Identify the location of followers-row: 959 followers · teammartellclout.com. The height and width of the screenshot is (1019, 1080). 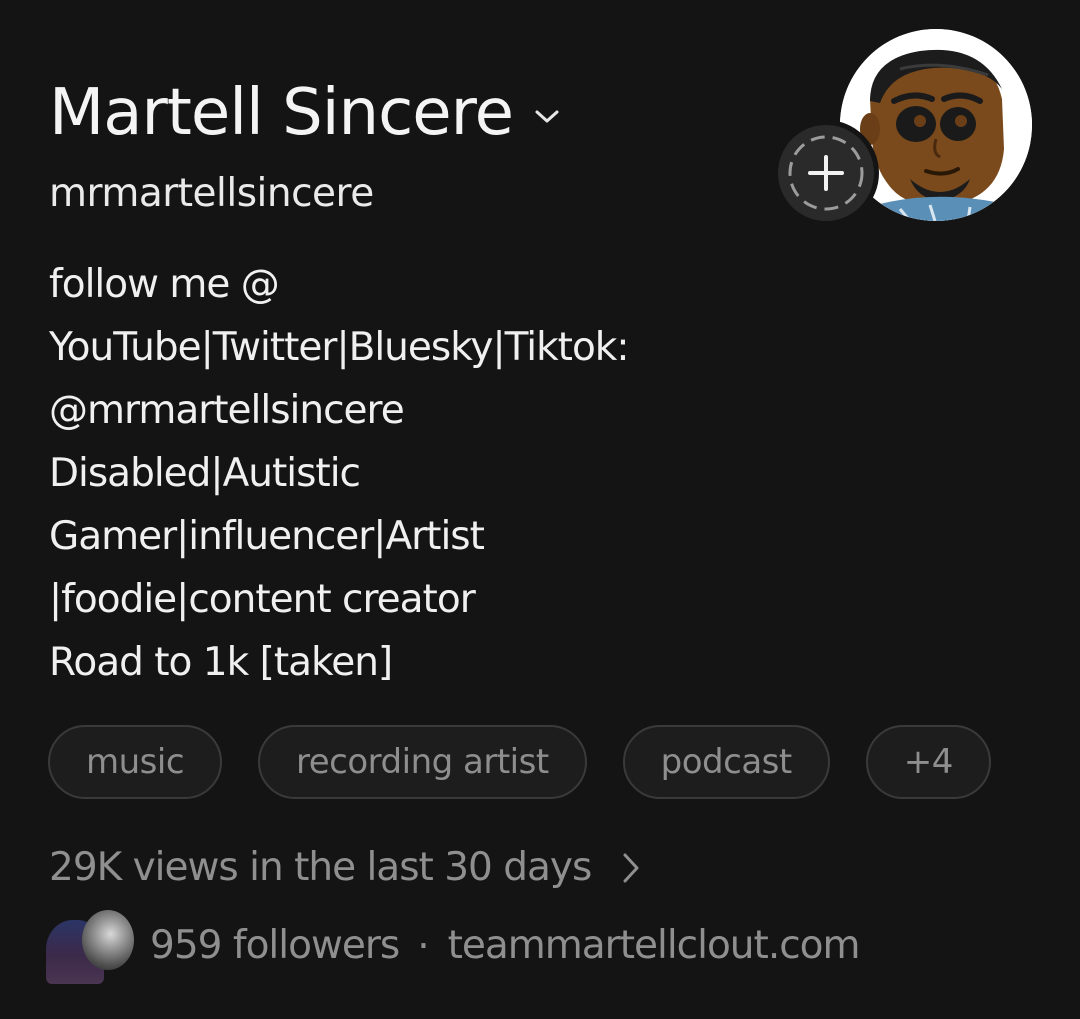
(452, 946).